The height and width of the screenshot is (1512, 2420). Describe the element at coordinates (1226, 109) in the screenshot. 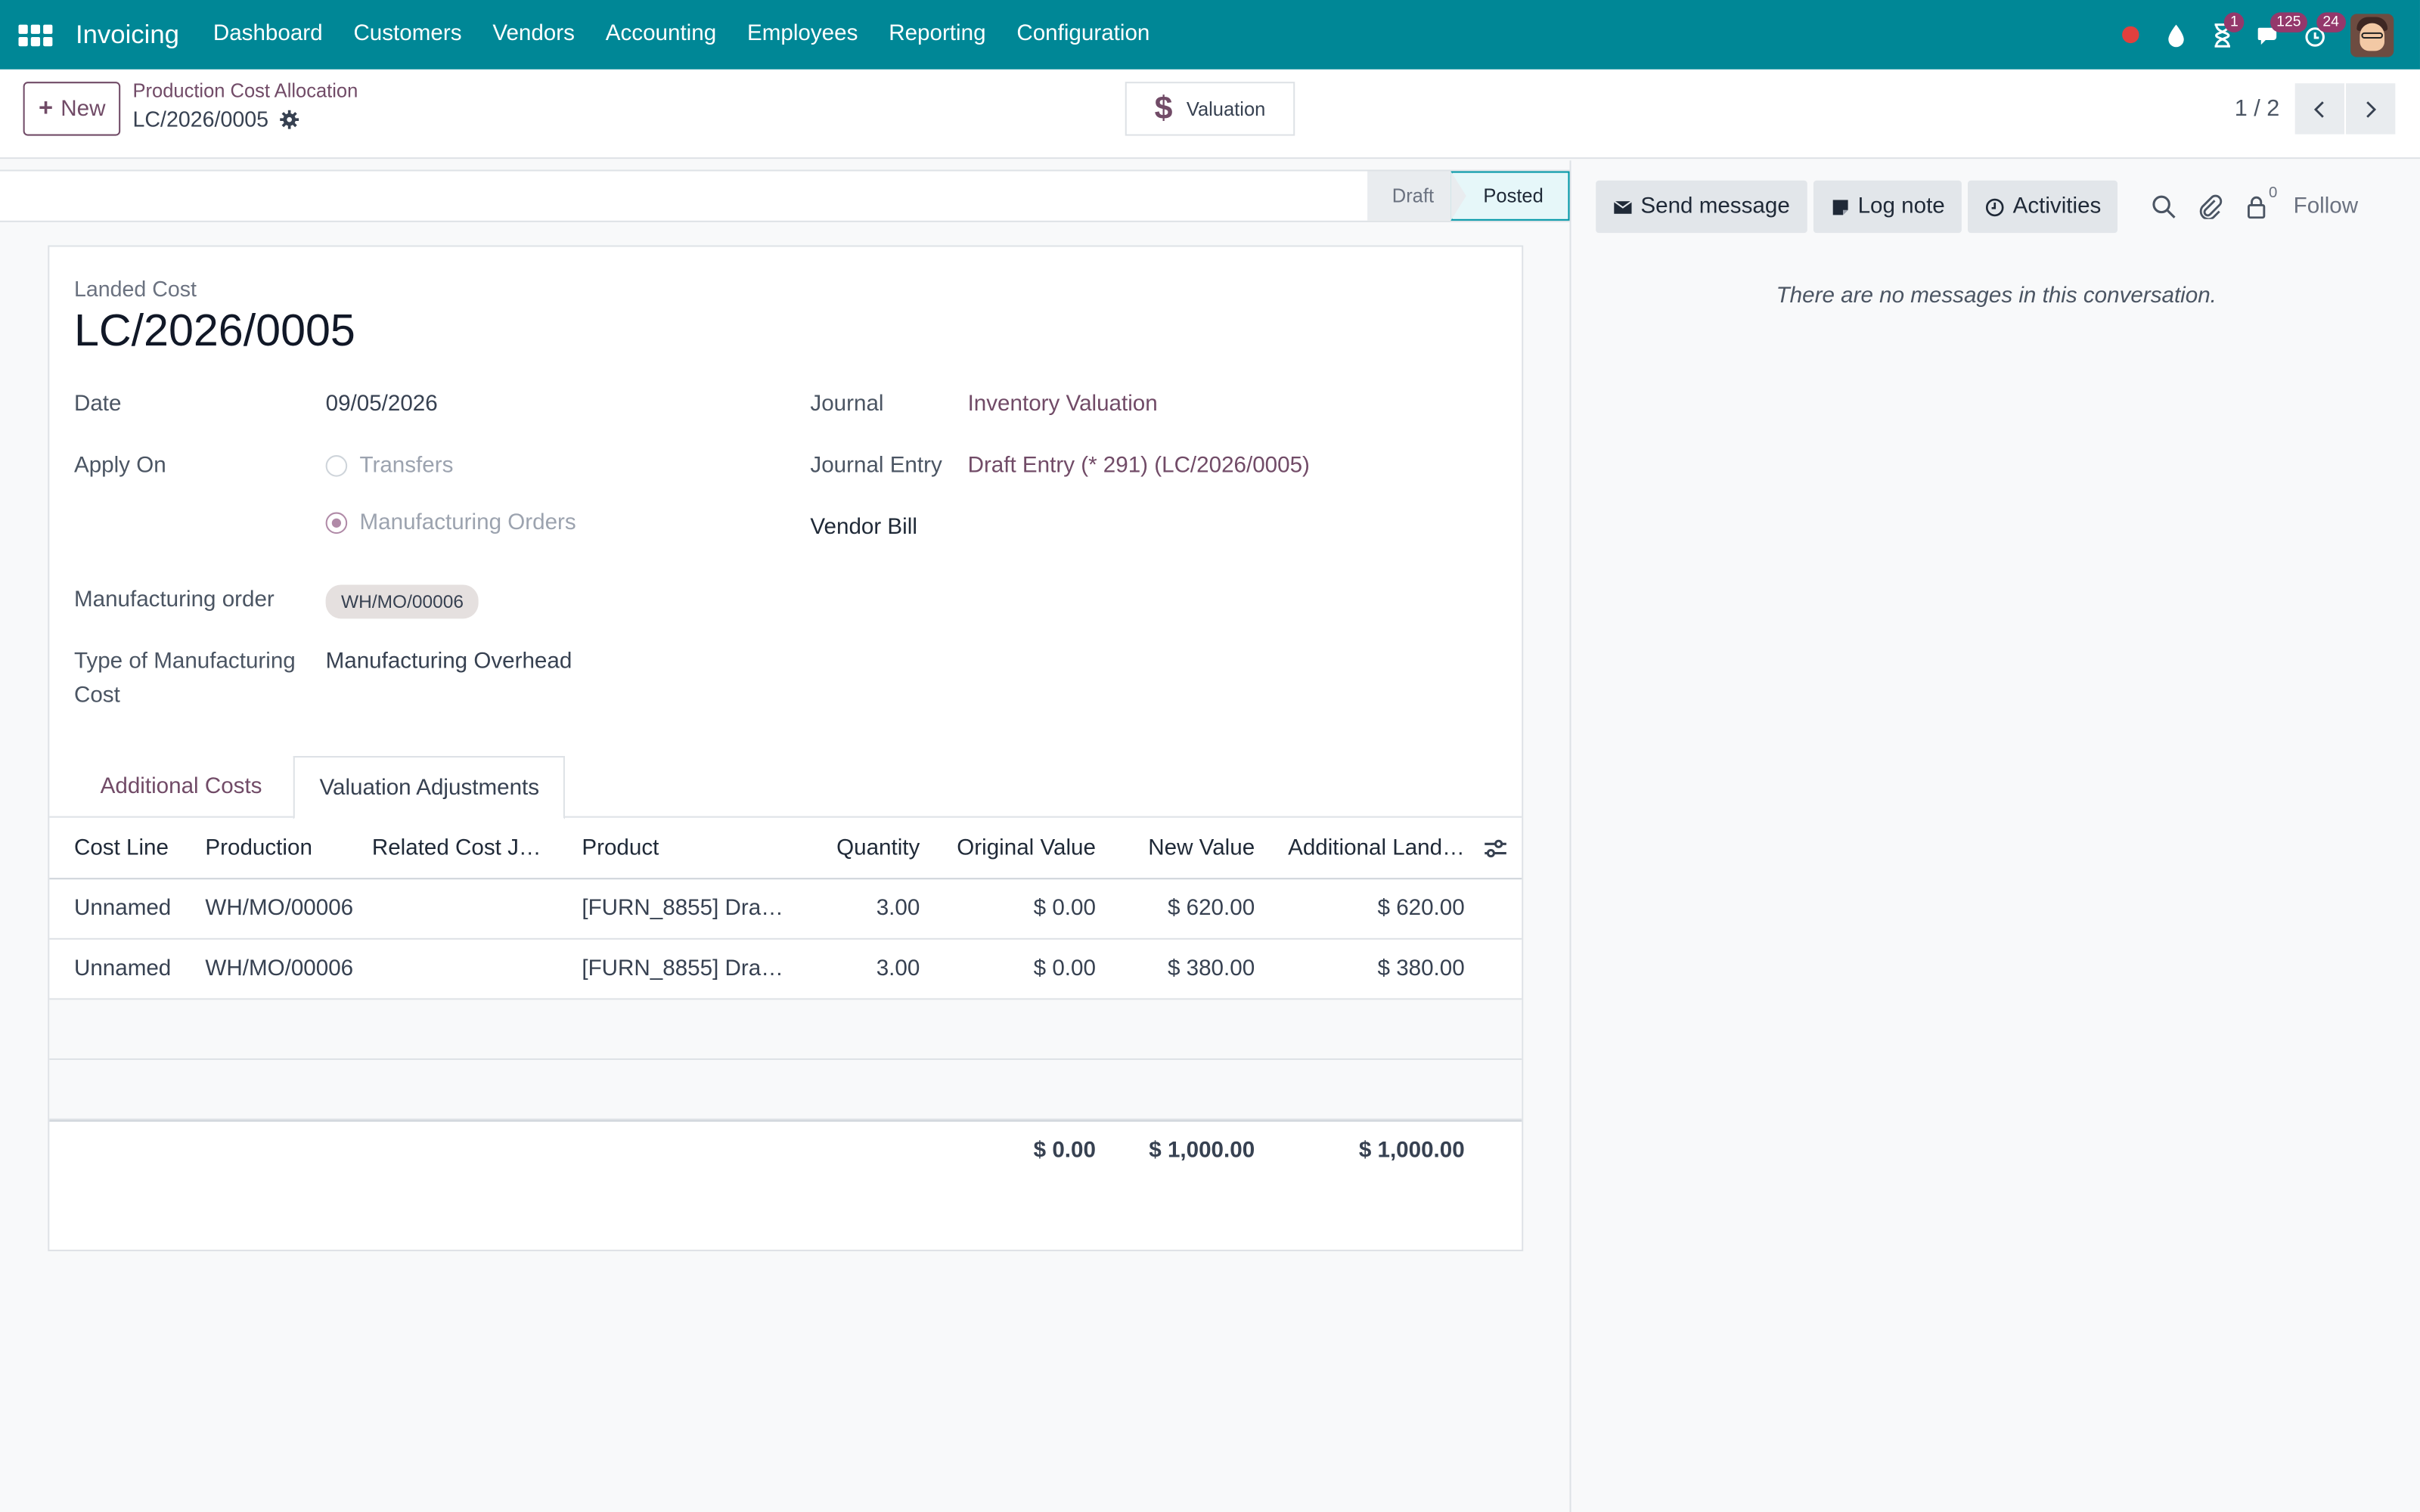

I see `valuation-label: Valuation` at that location.